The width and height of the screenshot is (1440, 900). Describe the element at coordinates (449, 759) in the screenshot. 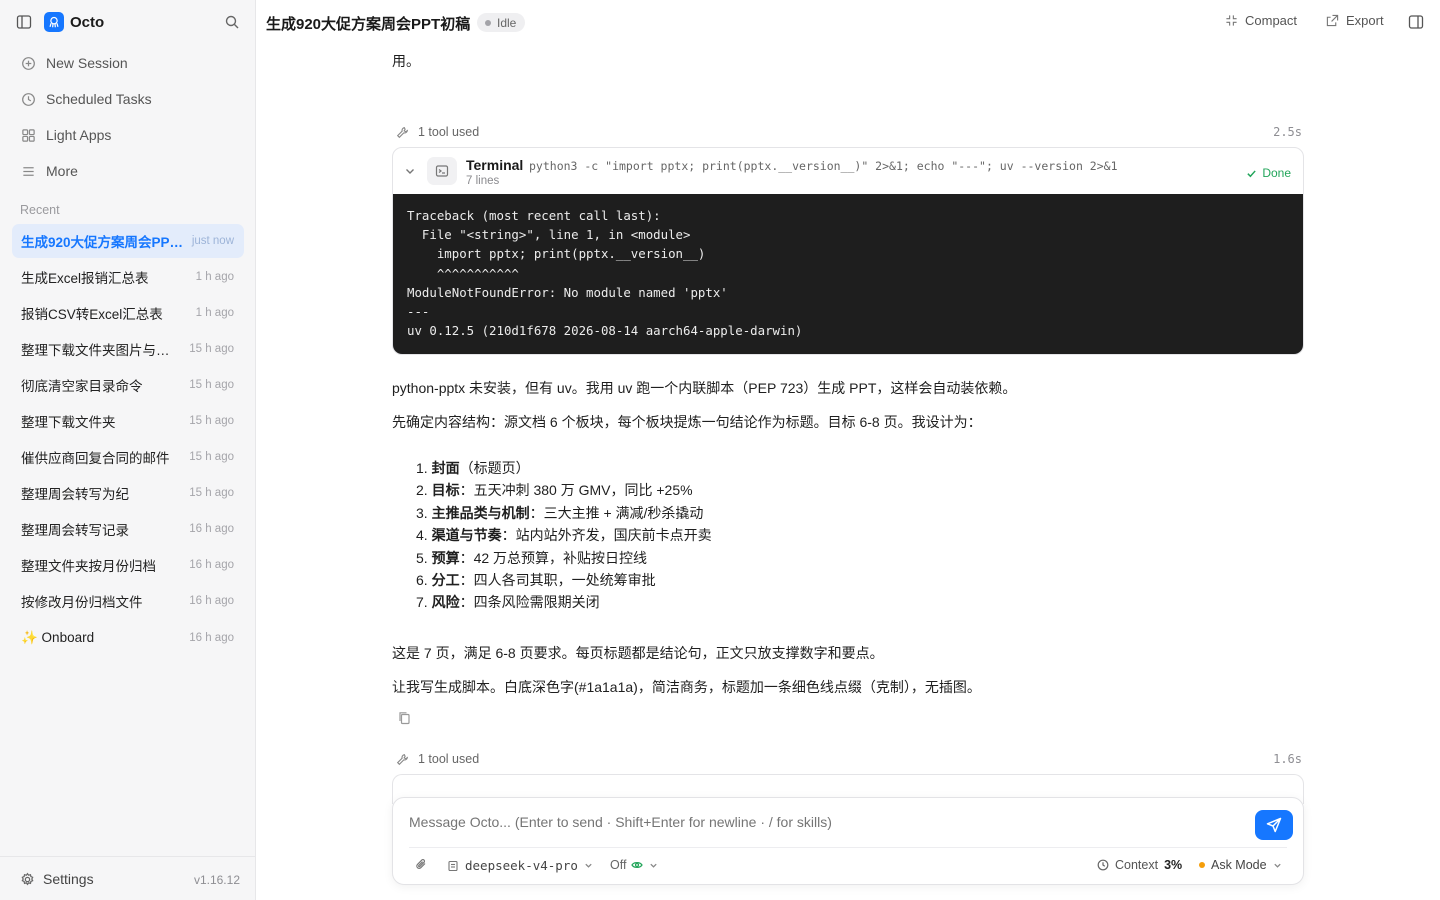

I see `tool-used-label: 1 tool used` at that location.